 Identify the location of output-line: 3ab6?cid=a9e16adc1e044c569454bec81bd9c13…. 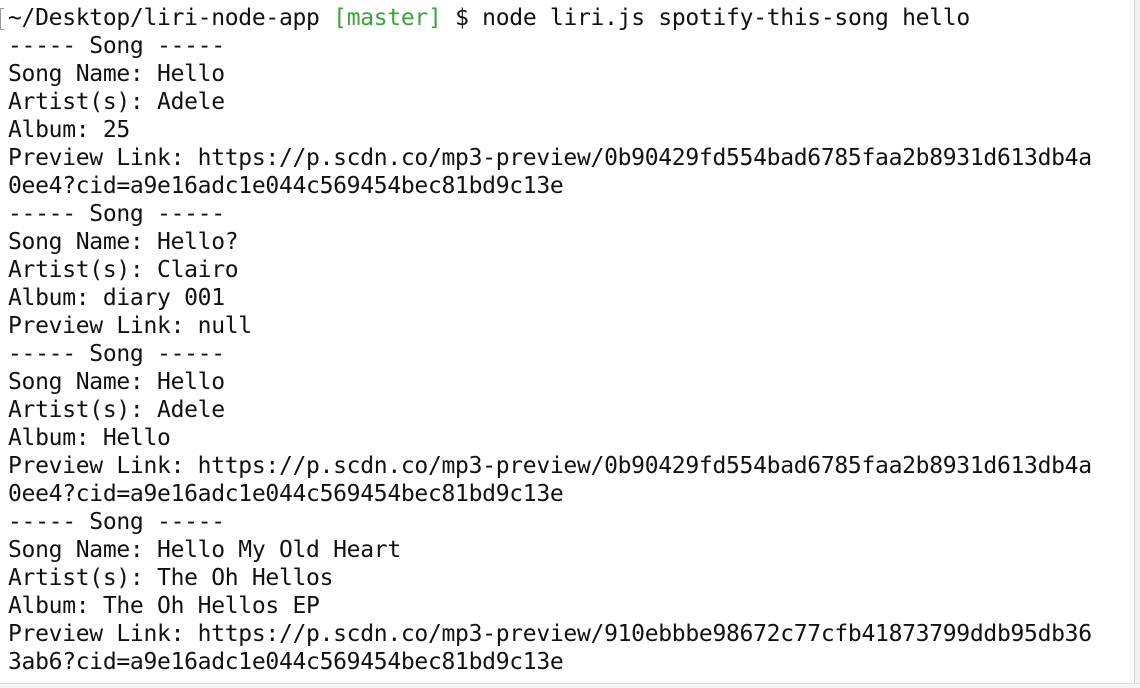
(286, 662).